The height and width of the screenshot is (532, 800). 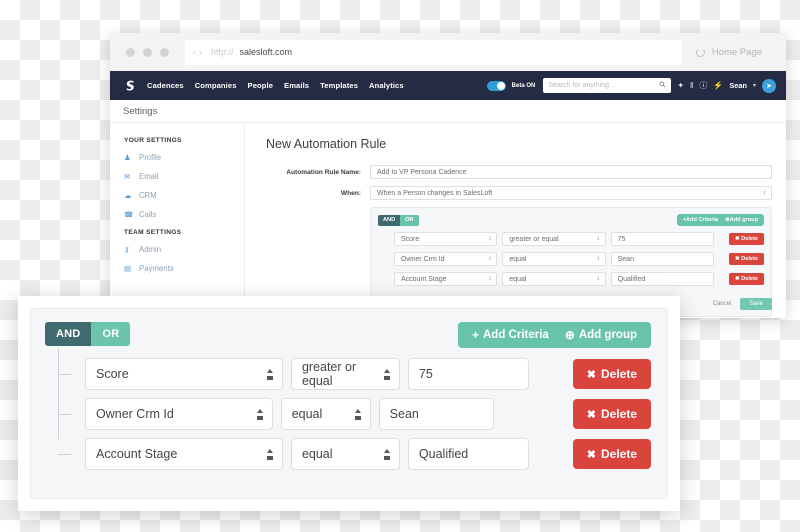 What do you see at coordinates (129, 214) in the screenshot?
I see `phone-icon: ☎` at bounding box center [129, 214].